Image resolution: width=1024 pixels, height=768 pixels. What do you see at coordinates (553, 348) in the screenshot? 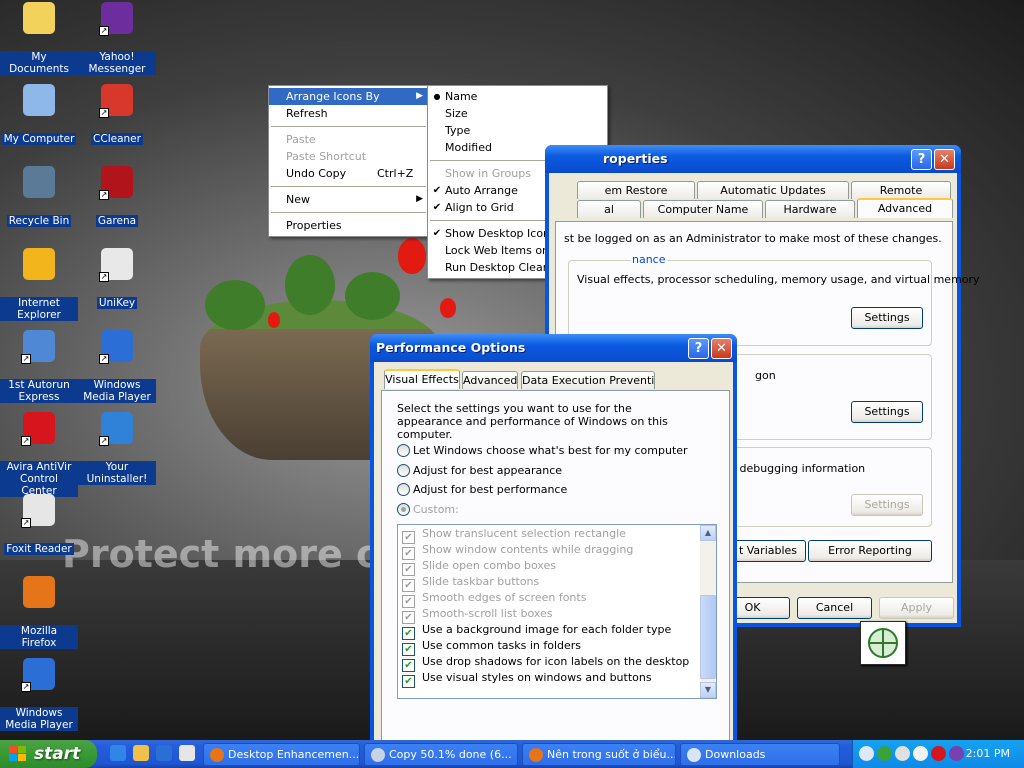
I see `performance-options-titlebar: Performance Options ? ✕` at bounding box center [553, 348].